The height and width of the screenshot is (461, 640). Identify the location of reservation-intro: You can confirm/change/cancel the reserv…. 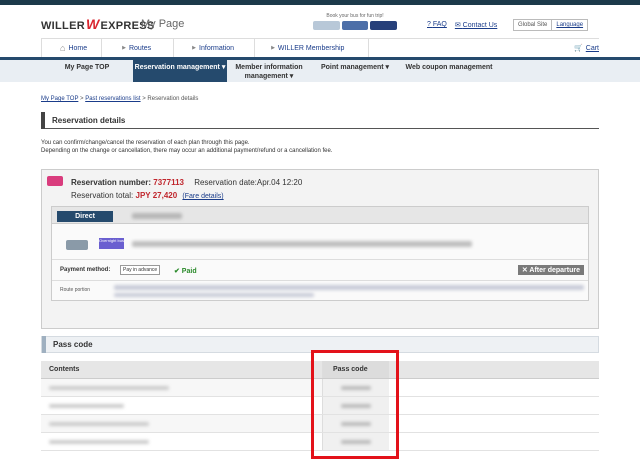
(187, 147).